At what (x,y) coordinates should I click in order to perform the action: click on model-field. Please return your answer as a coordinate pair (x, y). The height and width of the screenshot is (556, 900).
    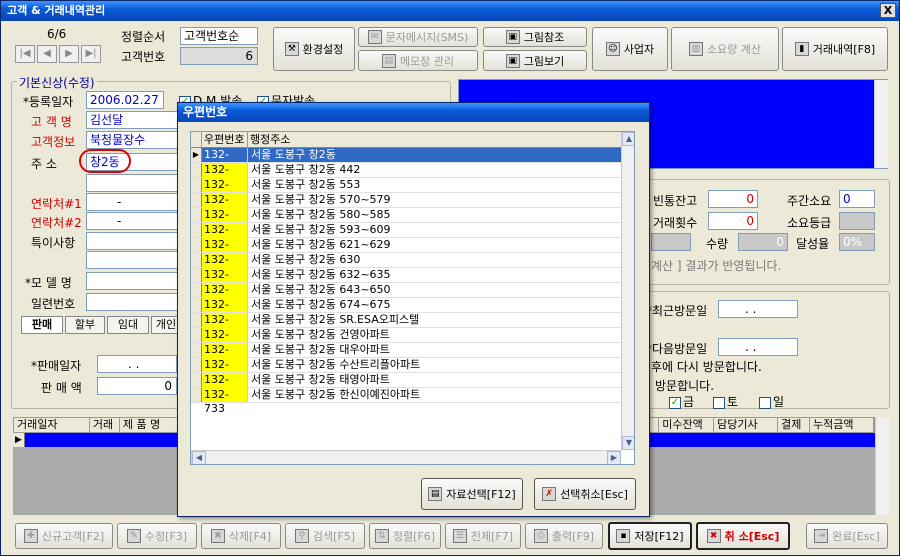
    Looking at the image, I should click on (136, 281).